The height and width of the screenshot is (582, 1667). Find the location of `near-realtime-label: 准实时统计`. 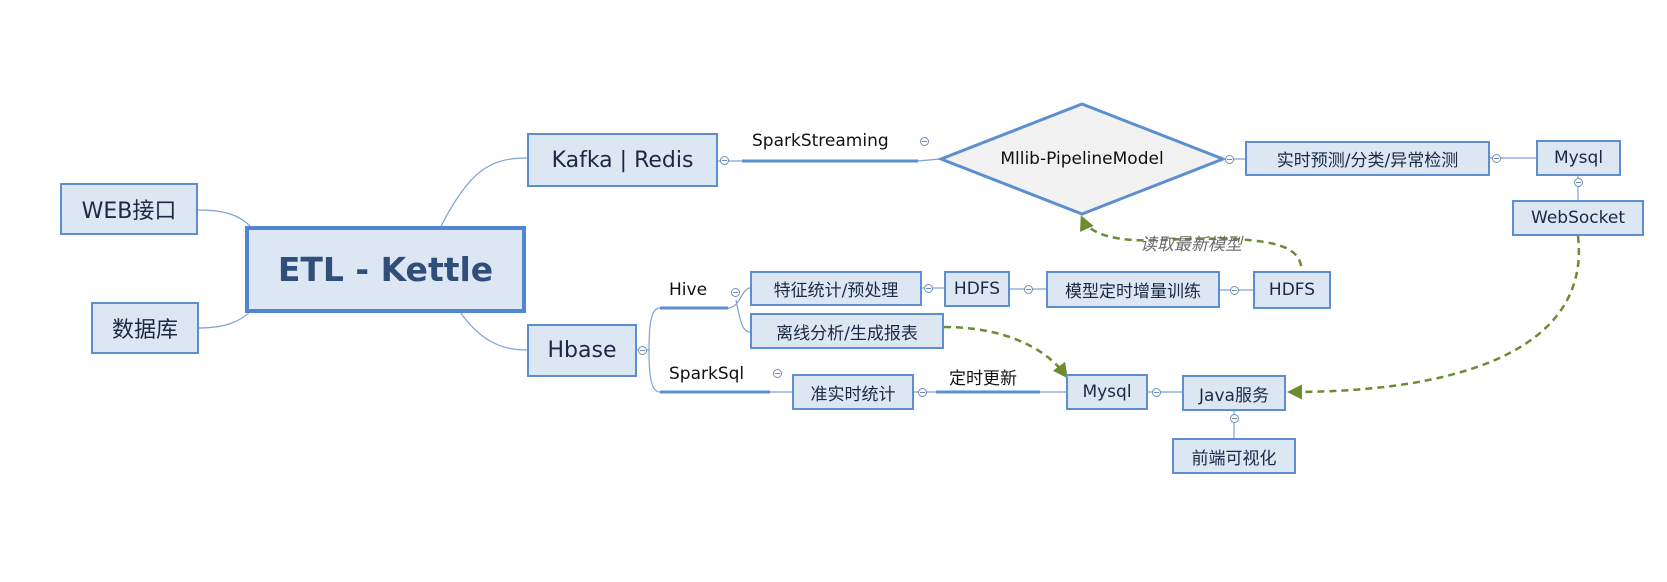

near-realtime-label: 准实时统计 is located at coordinates (853, 394).